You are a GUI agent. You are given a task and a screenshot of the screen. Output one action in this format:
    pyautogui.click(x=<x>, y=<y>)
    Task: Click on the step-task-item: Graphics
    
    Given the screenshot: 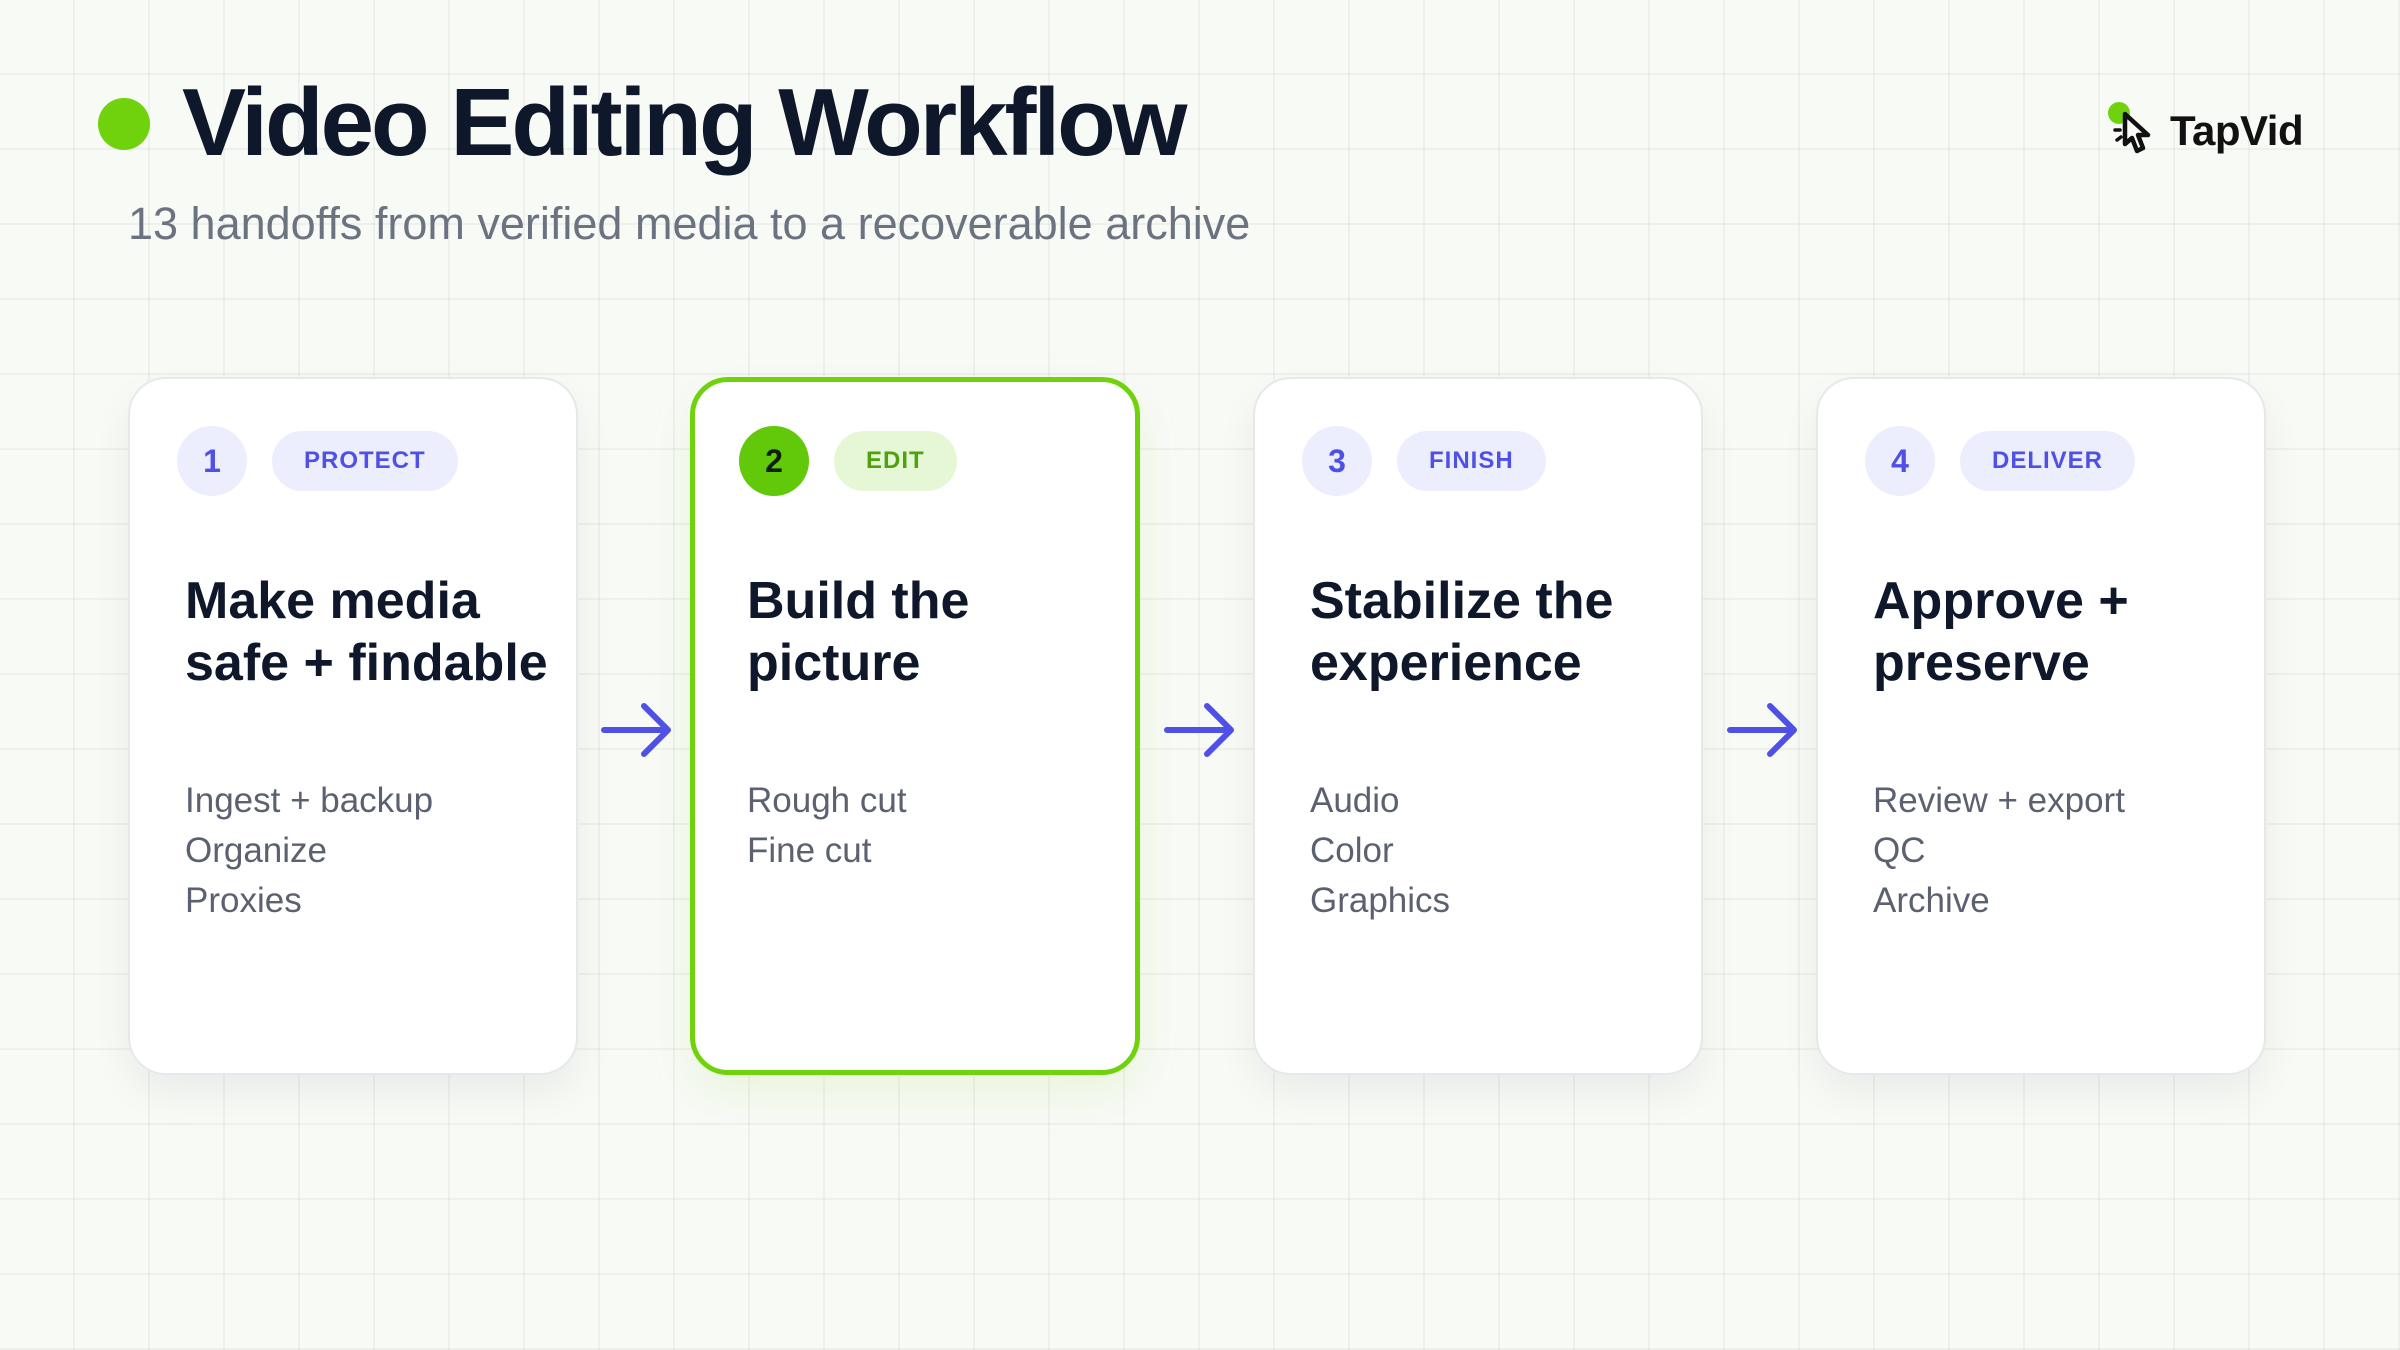 What is the action you would take?
    pyautogui.click(x=1380, y=900)
    